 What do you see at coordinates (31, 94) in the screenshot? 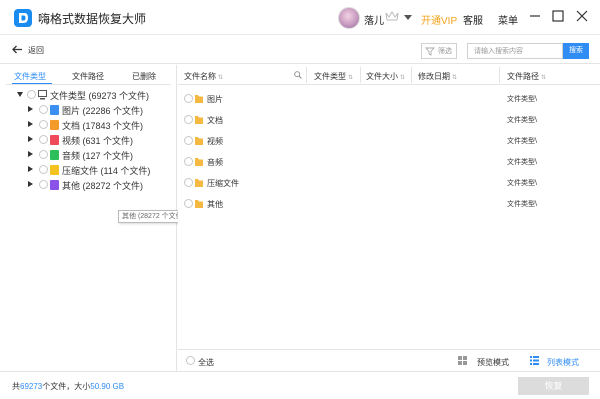
I see `tree-root-checkbox` at bounding box center [31, 94].